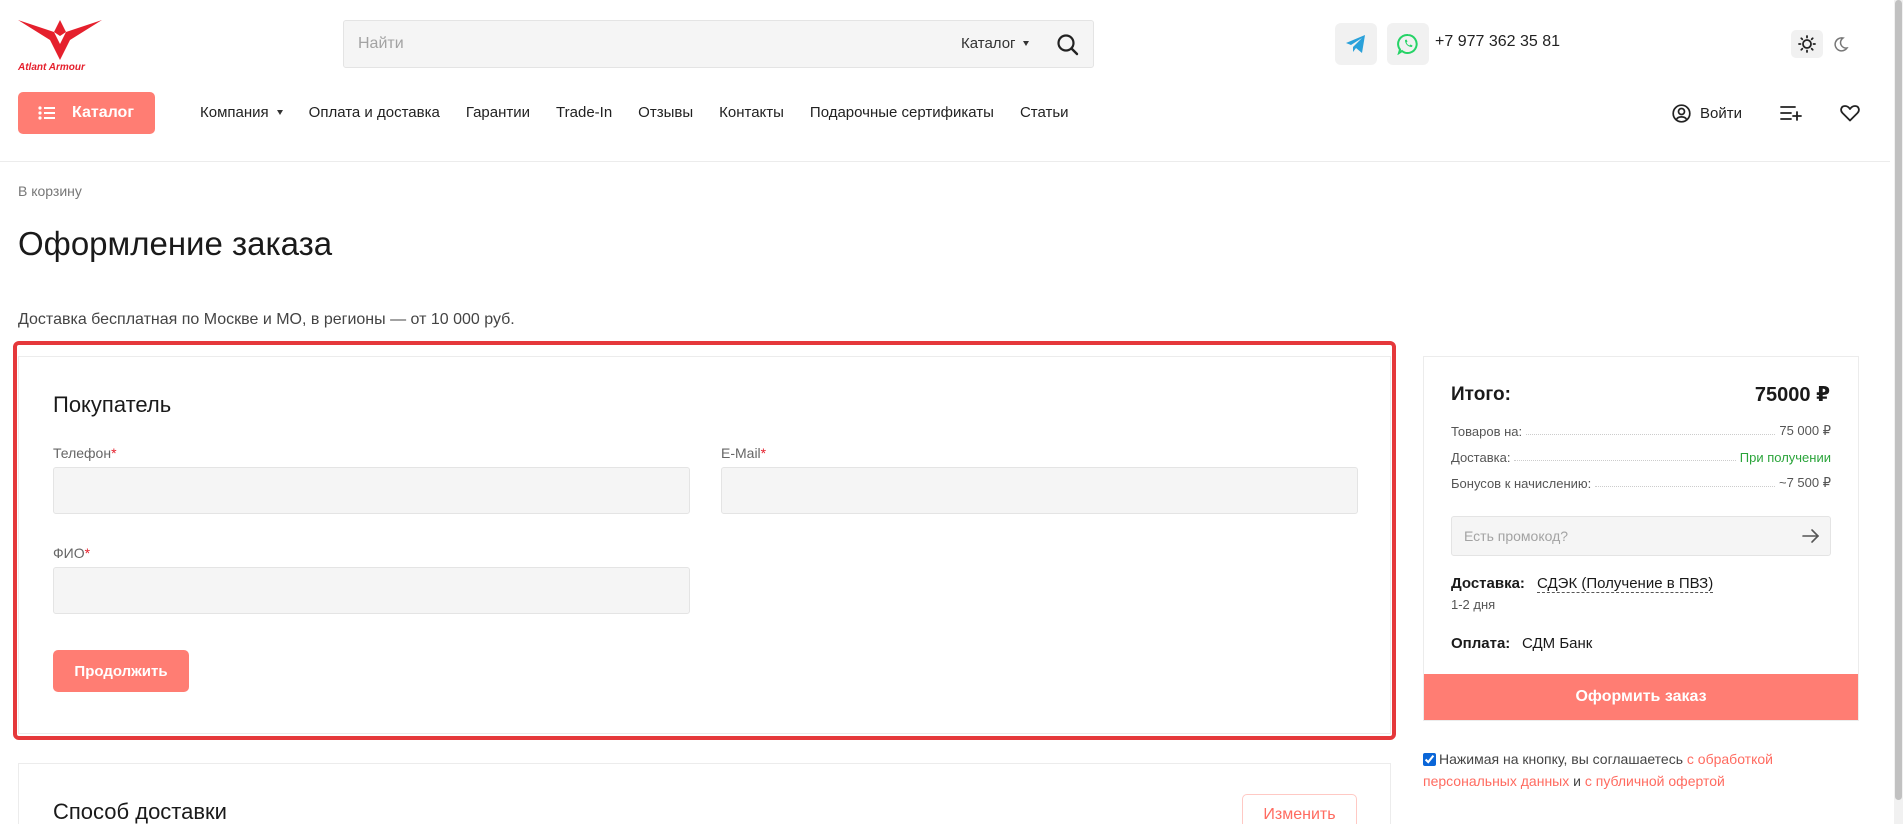 This screenshot has width=1903, height=824. Describe the element at coordinates (1488, 583) in the screenshot. I see `delivery-label: Доставка:` at that location.